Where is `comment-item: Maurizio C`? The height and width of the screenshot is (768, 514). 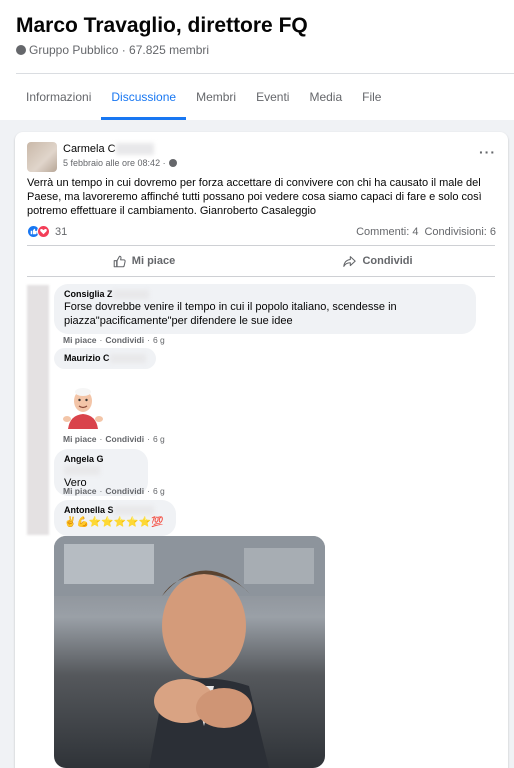
comment-item: Maurizio C is located at coordinates (105, 358).